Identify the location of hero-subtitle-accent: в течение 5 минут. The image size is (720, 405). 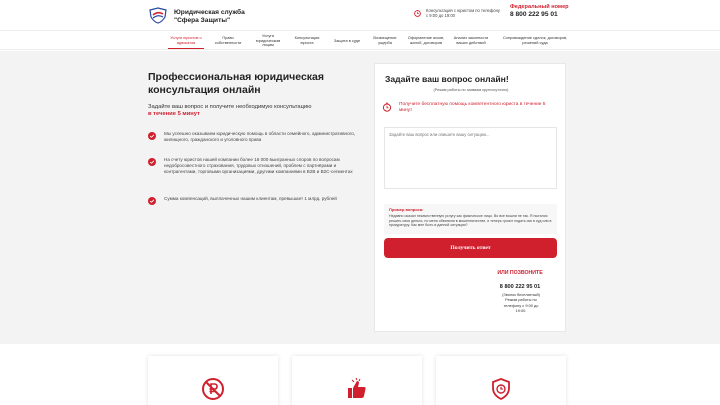
(174, 114).